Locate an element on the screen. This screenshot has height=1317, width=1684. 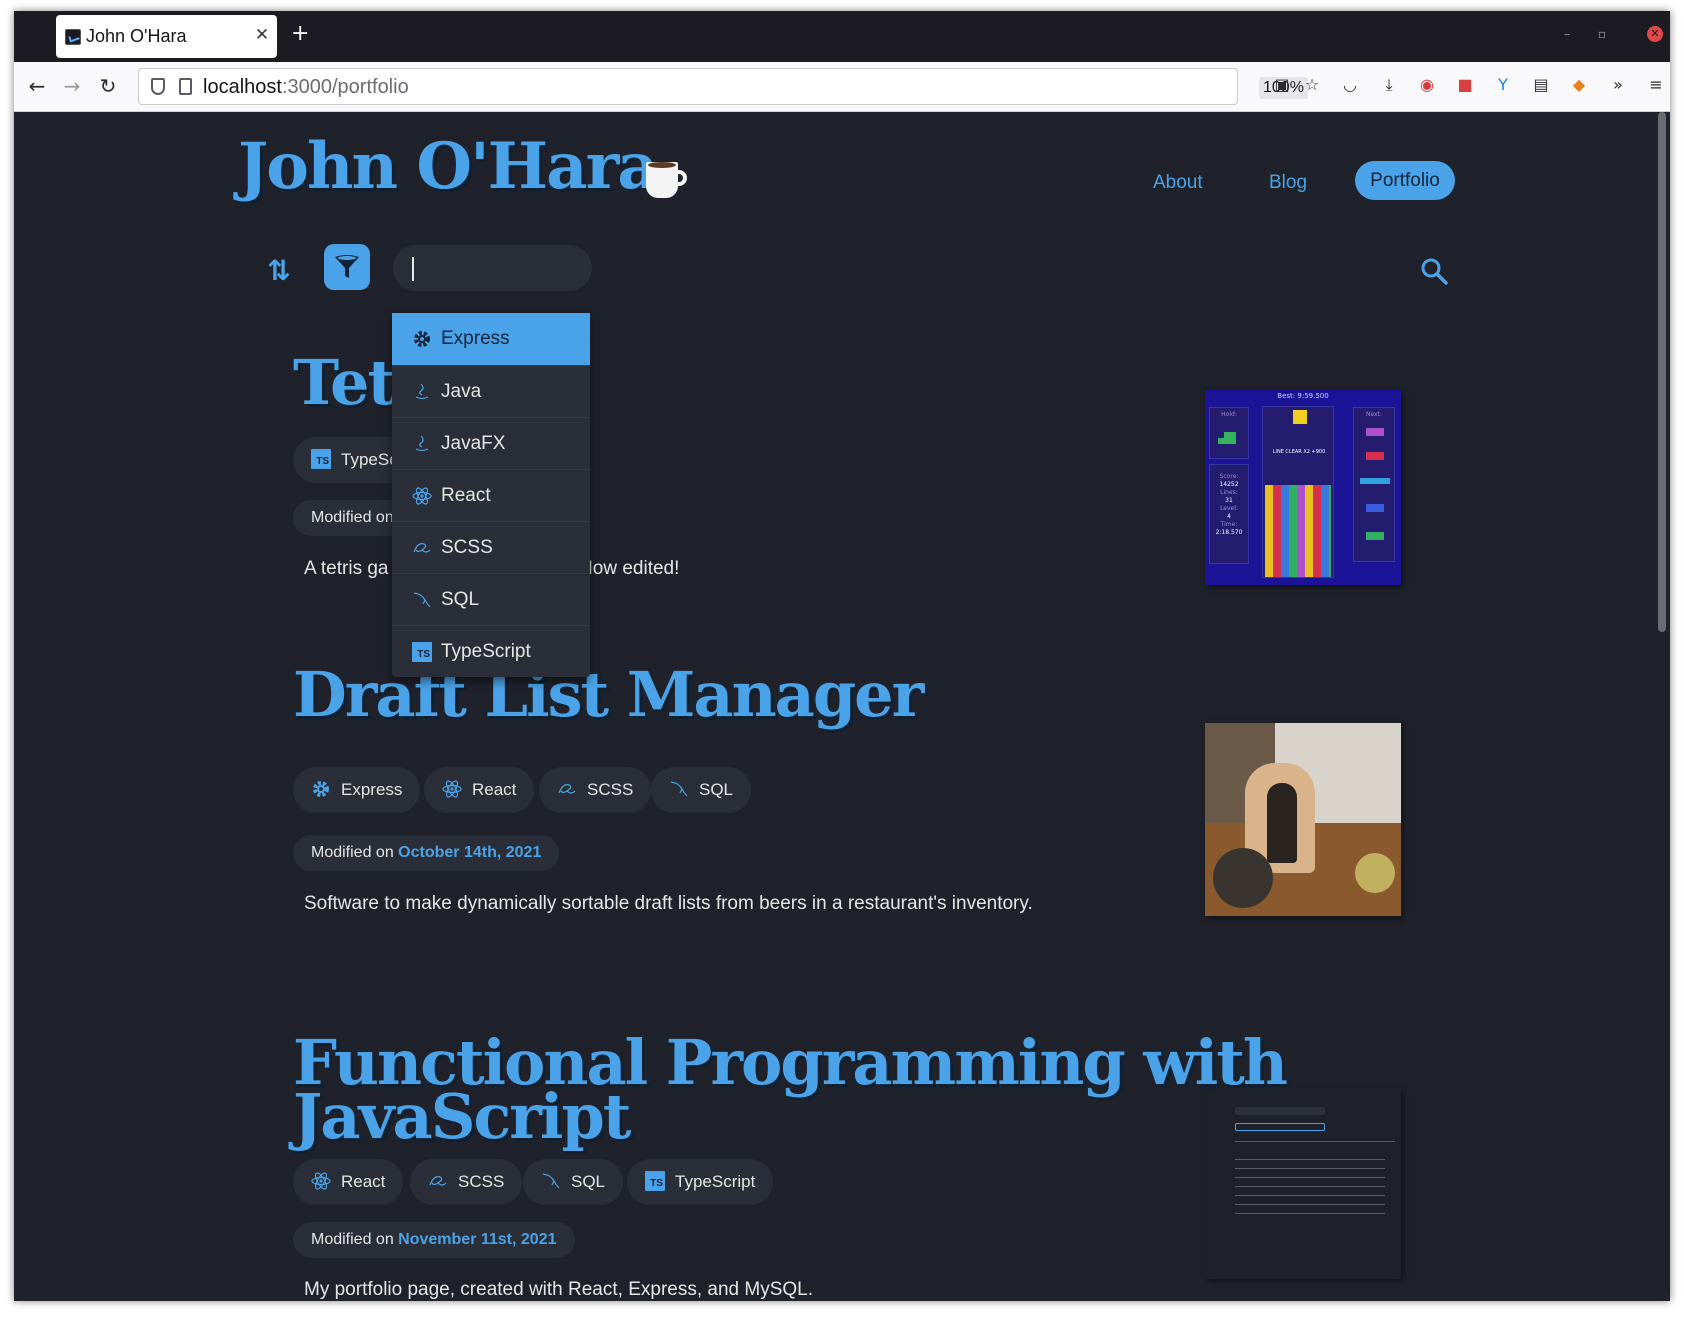
tag-chip-typescript: TS TypeScript is located at coordinates (700, 1182).